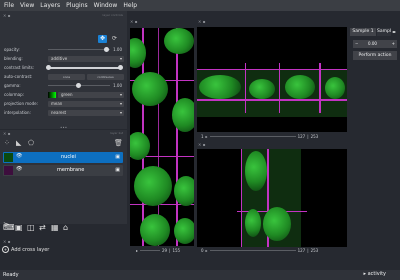  What do you see at coordinates (86, 104) in the screenshot?
I see `projection-dropdown: mean ▾` at bounding box center [86, 104].